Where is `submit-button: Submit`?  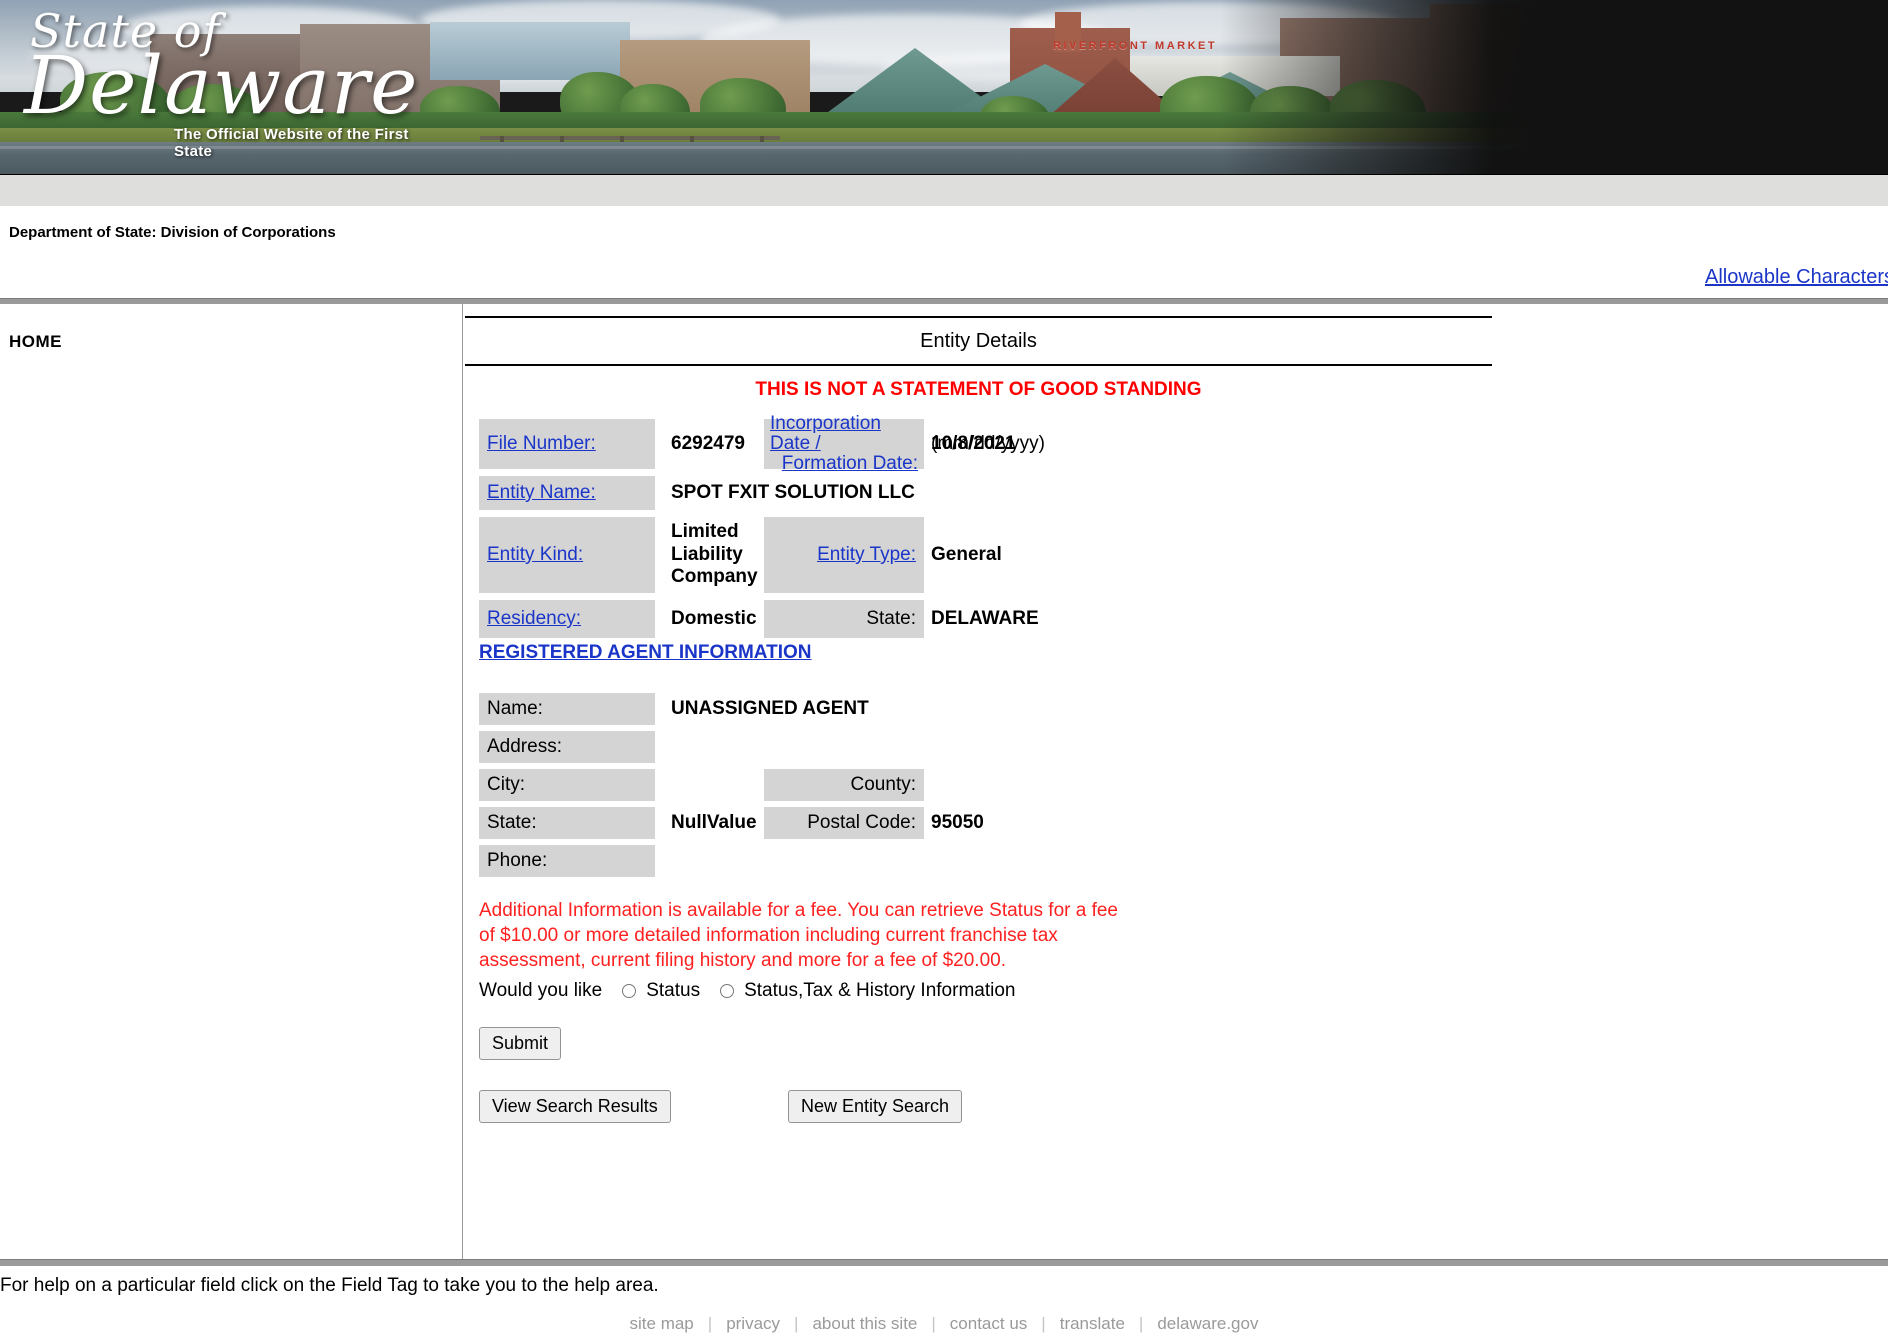
submit-button: Submit is located at coordinates (520, 1043).